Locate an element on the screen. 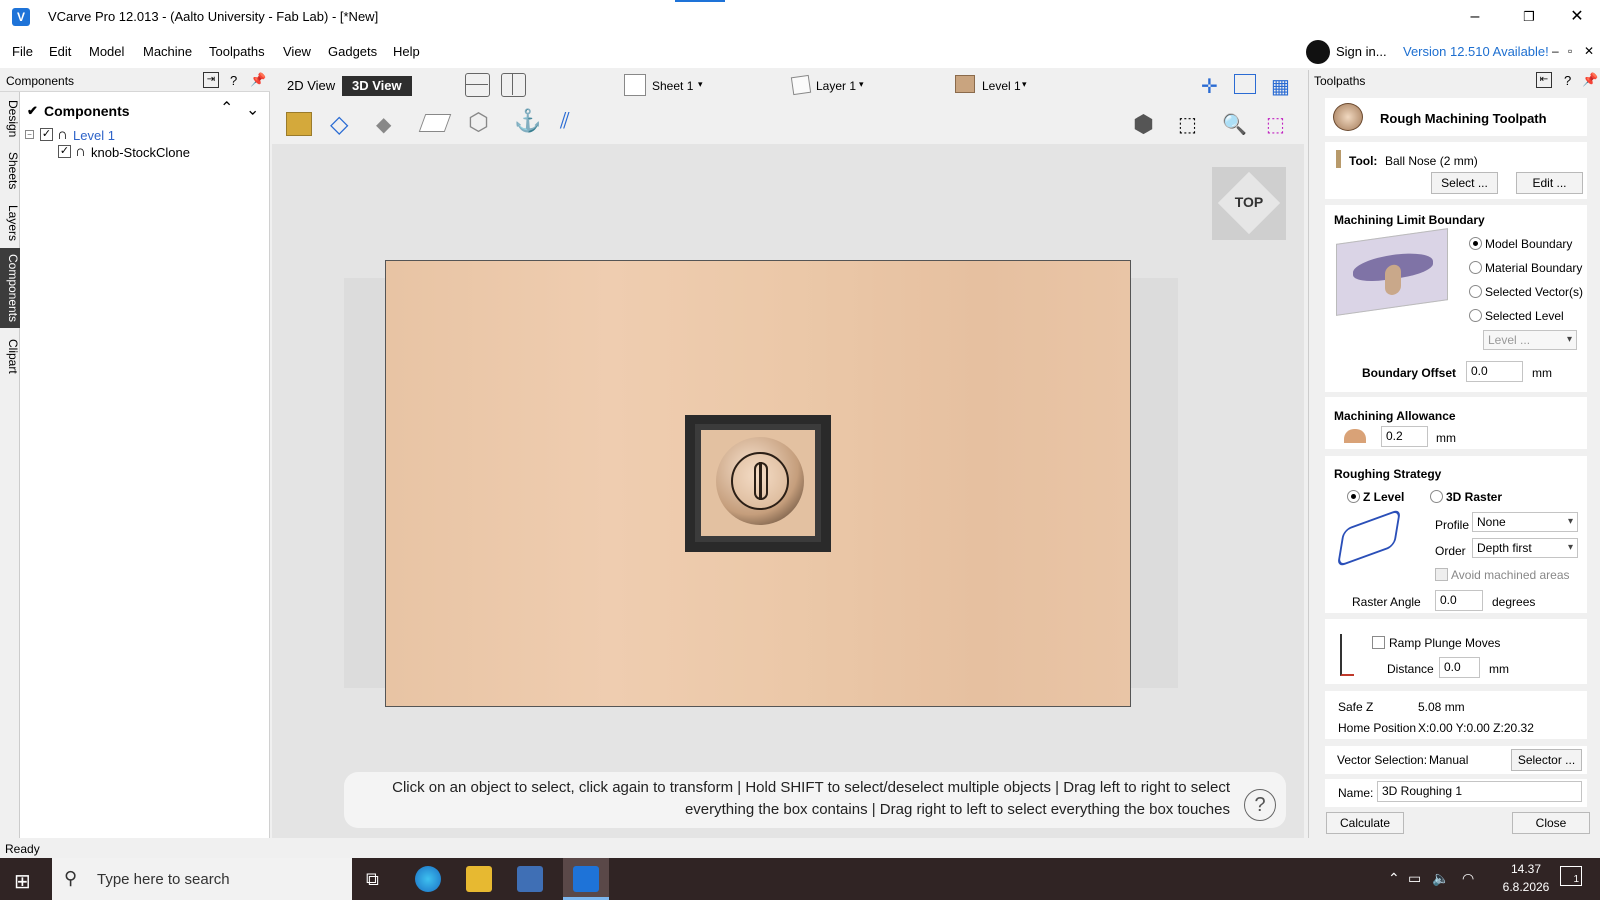  z-level-label: Z Level is located at coordinates (1383, 497).